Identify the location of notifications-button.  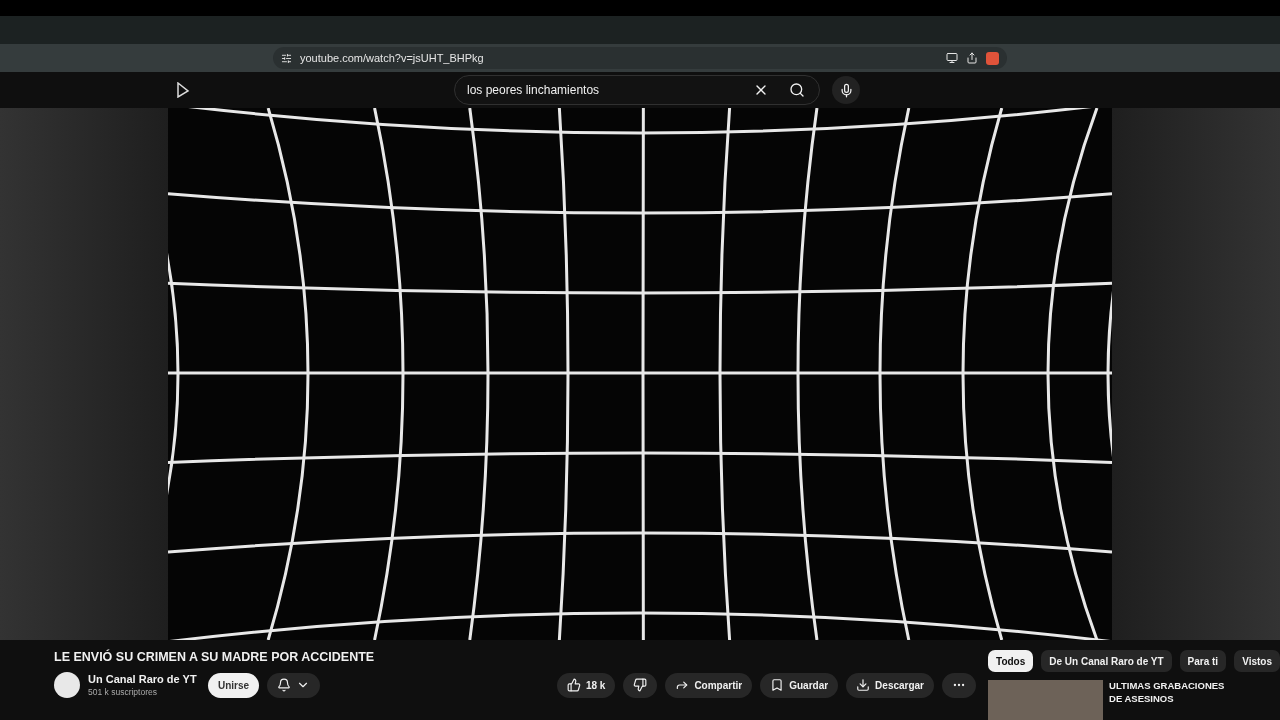
(294, 685).